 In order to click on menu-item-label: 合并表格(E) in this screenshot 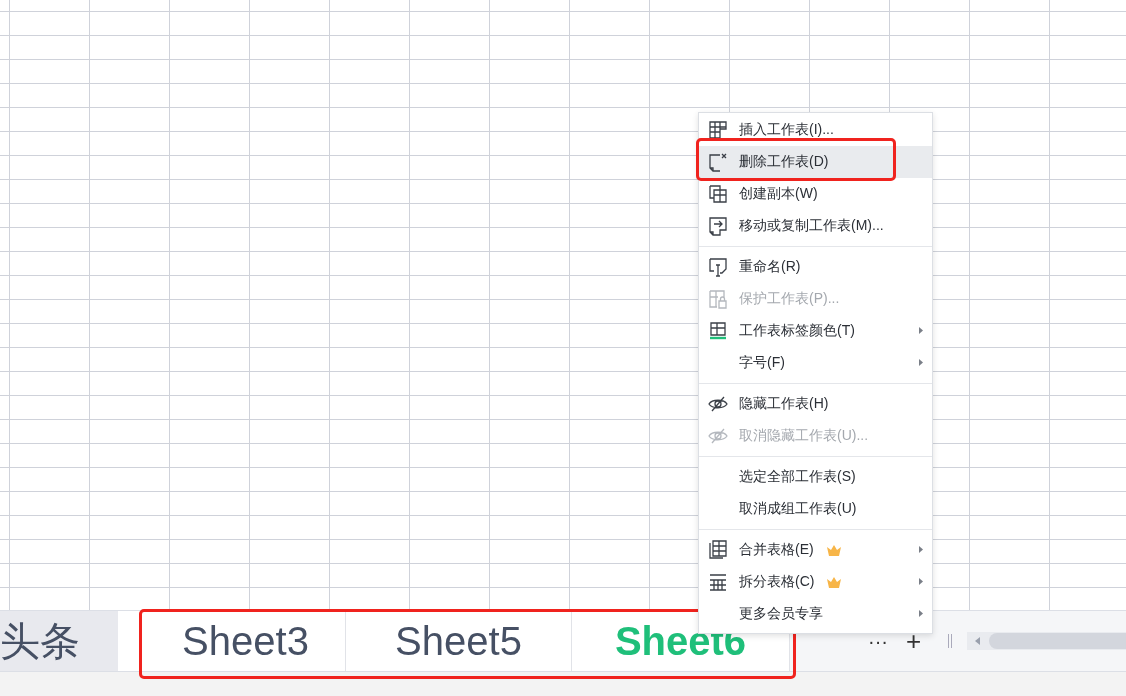, I will do `click(776, 550)`.